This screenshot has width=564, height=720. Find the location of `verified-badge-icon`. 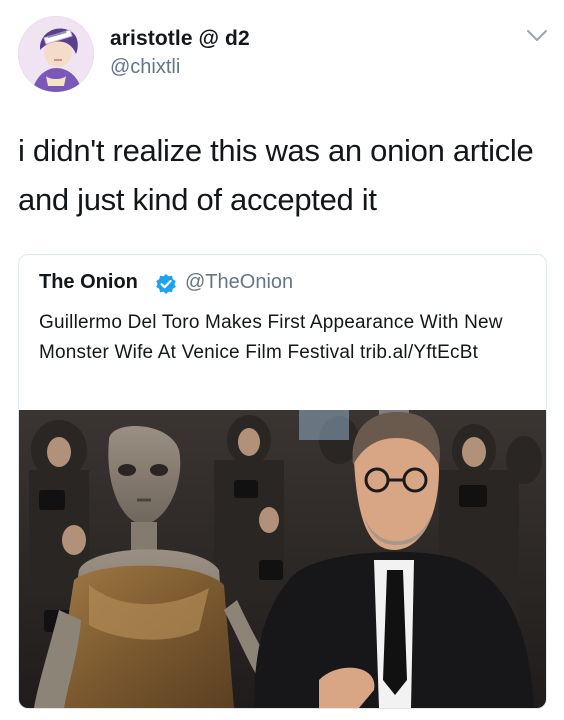

verified-badge-icon is located at coordinates (166, 284).